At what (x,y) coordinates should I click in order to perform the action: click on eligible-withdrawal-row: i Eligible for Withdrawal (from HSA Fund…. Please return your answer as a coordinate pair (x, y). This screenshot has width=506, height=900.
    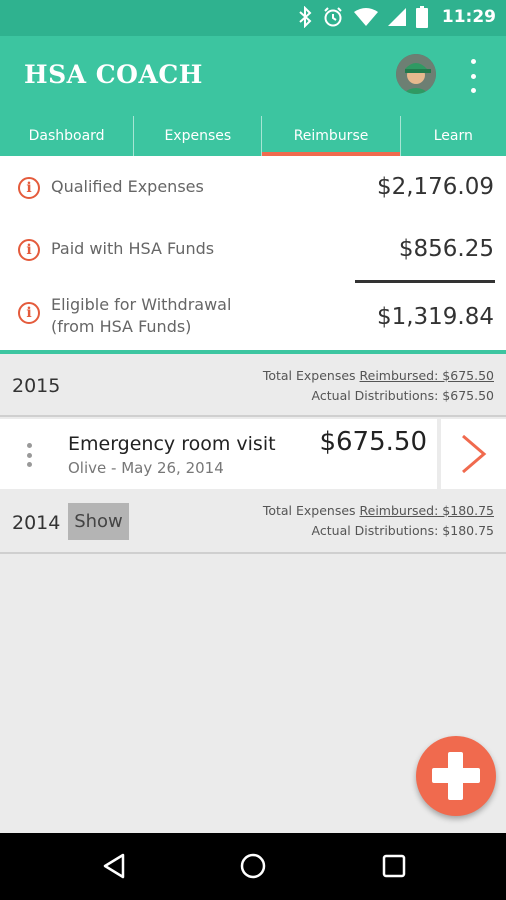
    Looking at the image, I should click on (253, 318).